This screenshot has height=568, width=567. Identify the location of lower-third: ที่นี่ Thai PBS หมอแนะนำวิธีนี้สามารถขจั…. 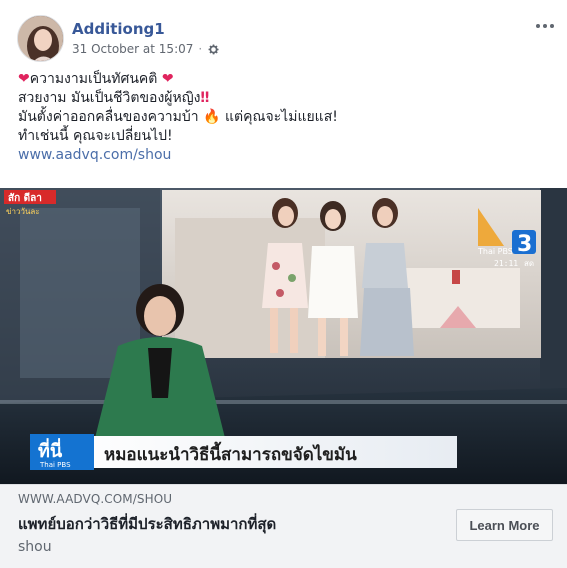
(243, 452).